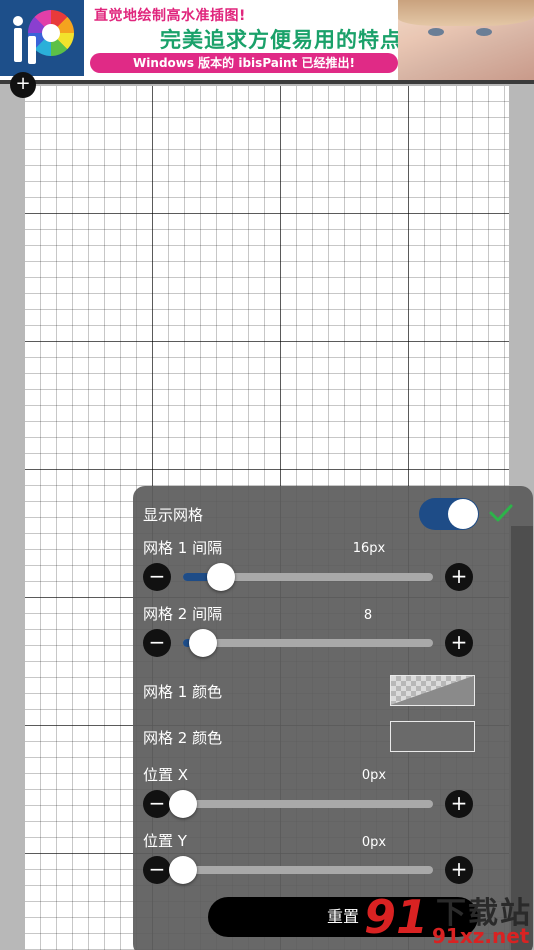  Describe the element at coordinates (170, 16) in the screenshot. I see `banner-headline: 直觉地绘制高水准插图!` at that location.